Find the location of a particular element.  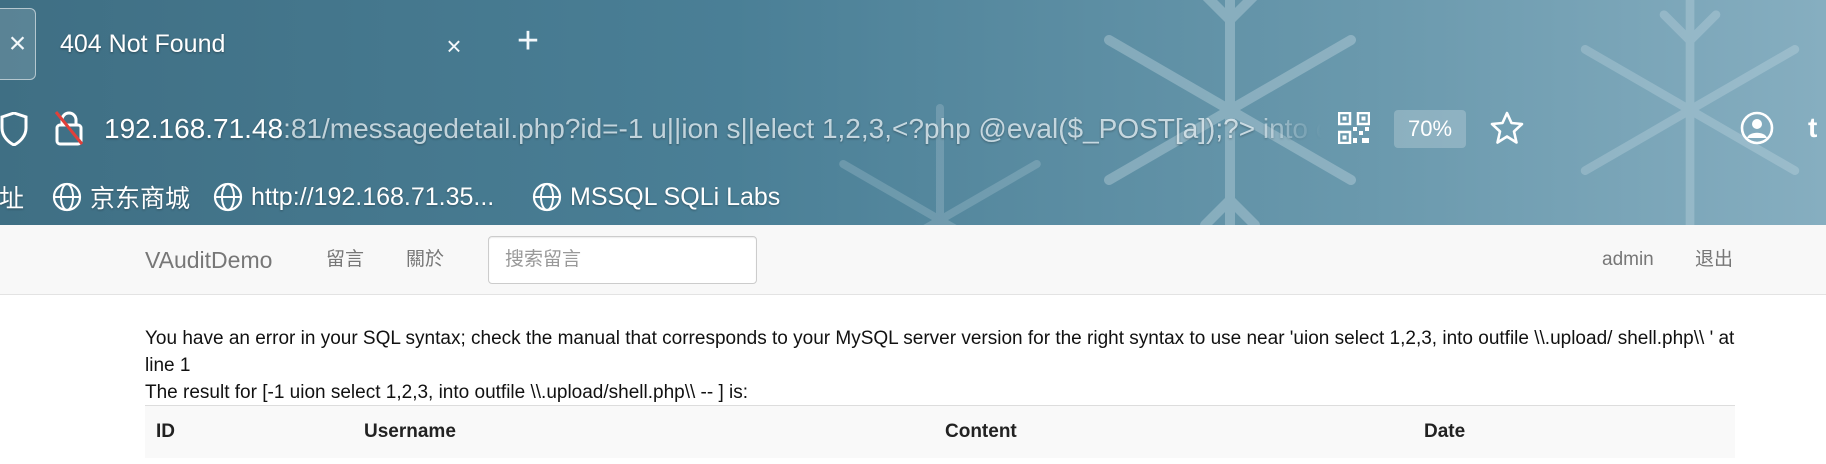

result-table: ID Username Content Date is located at coordinates (940, 431).